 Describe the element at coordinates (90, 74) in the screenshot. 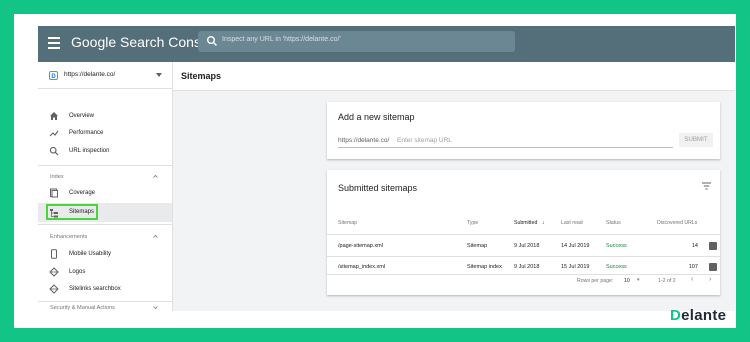

I see `property-url: https://delante.co/` at that location.